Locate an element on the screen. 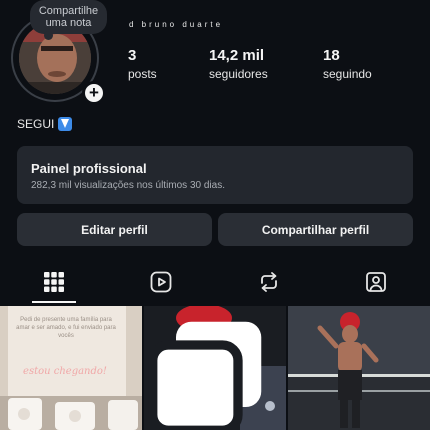 This screenshot has width=430, height=430. profile-tabs is located at coordinates (215, 282).